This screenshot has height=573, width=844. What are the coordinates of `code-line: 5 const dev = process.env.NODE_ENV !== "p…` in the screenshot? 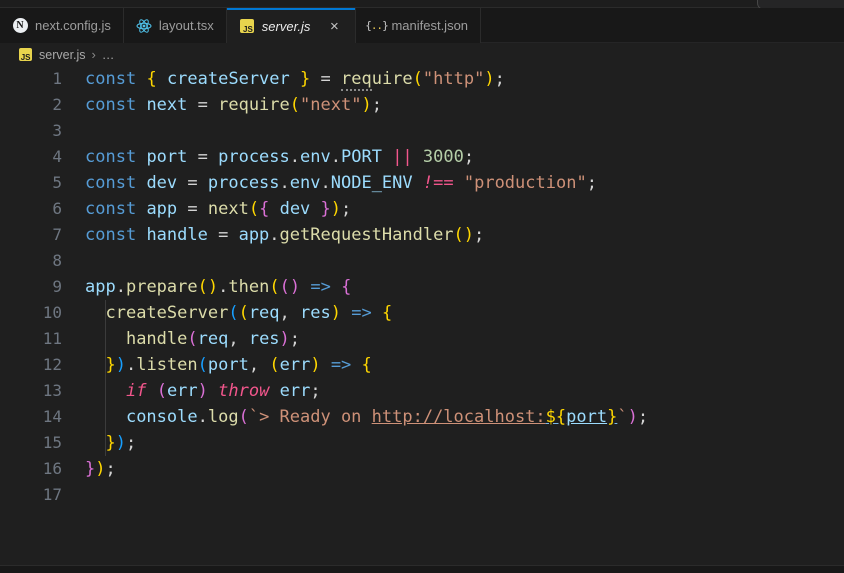 It's located at (422, 183).